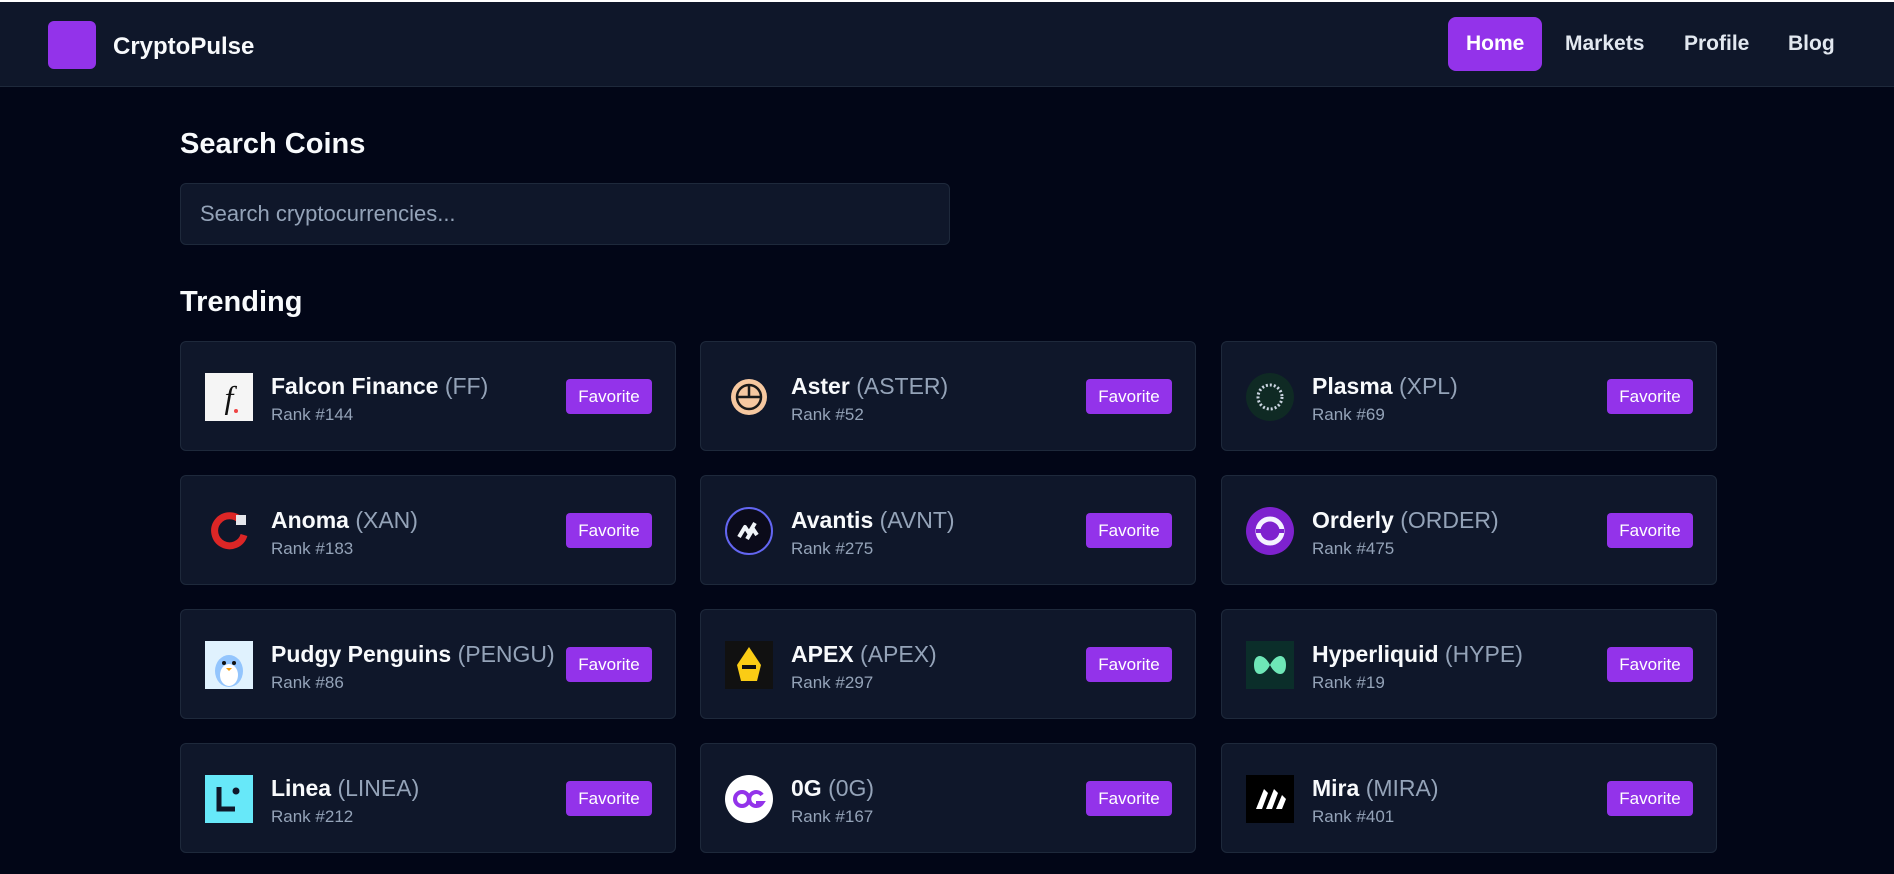 This screenshot has width=1894, height=874. Describe the element at coordinates (948, 798) in the screenshot. I see `coin-card-0g: 0G (0G) Rank #167 Favorite` at that location.